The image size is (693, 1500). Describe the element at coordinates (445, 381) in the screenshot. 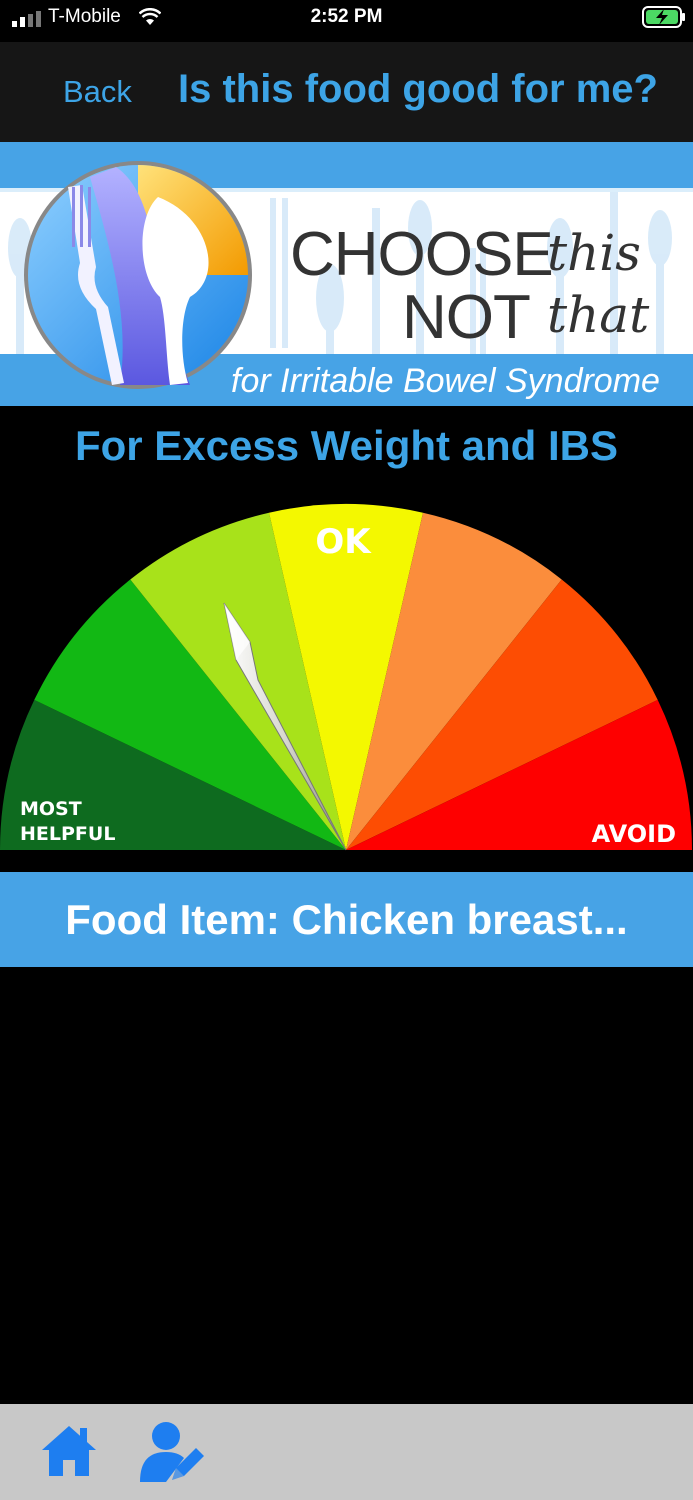

I see `banner-subtitle: for Irritable Bowel Syndrome` at that location.